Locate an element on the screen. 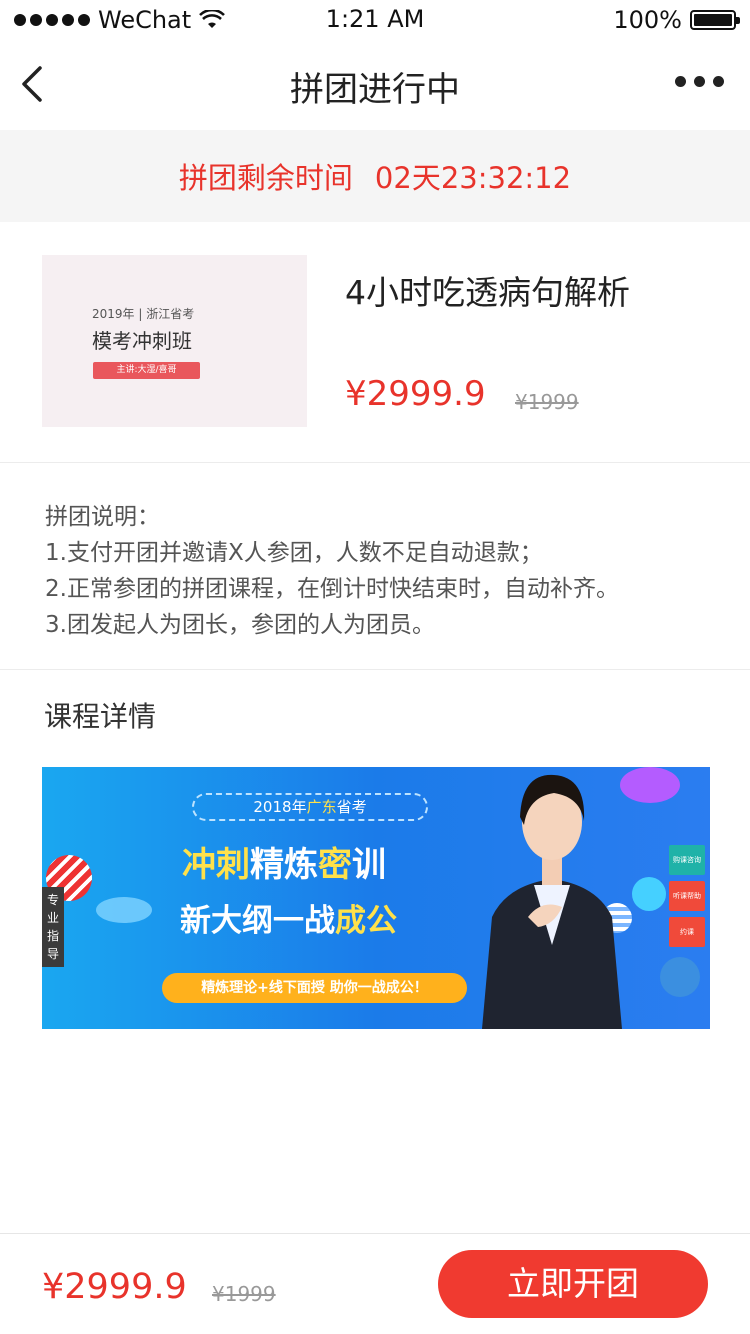  teacher-illustration is located at coordinates (552, 901).